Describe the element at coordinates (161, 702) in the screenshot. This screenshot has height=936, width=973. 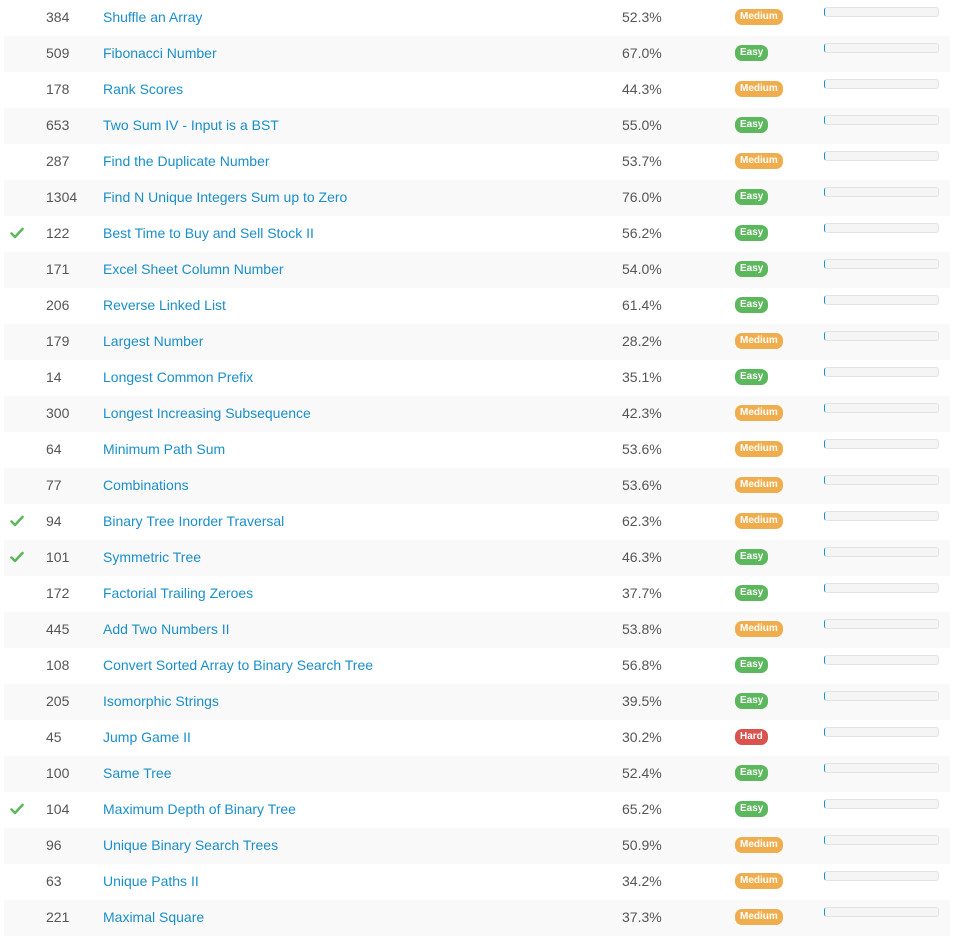
I see `problem-title-link: Isomorphic Strings` at that location.